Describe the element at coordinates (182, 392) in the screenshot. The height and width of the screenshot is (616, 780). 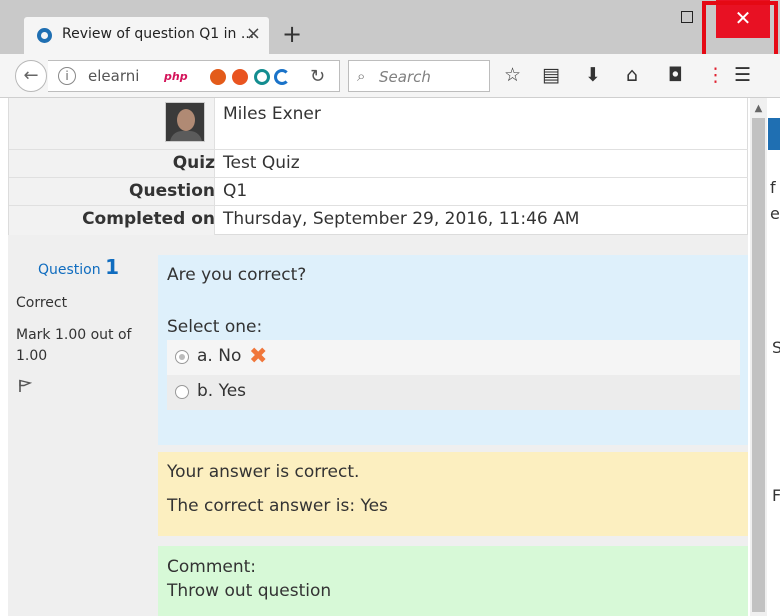
I see `answer-radio-b` at that location.